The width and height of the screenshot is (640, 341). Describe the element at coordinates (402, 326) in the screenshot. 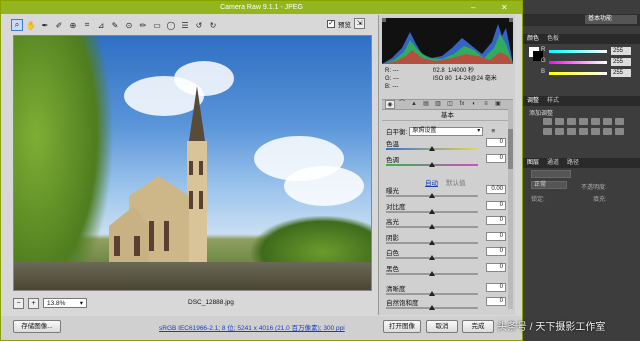

I see `open-image-button: 打开图像` at that location.